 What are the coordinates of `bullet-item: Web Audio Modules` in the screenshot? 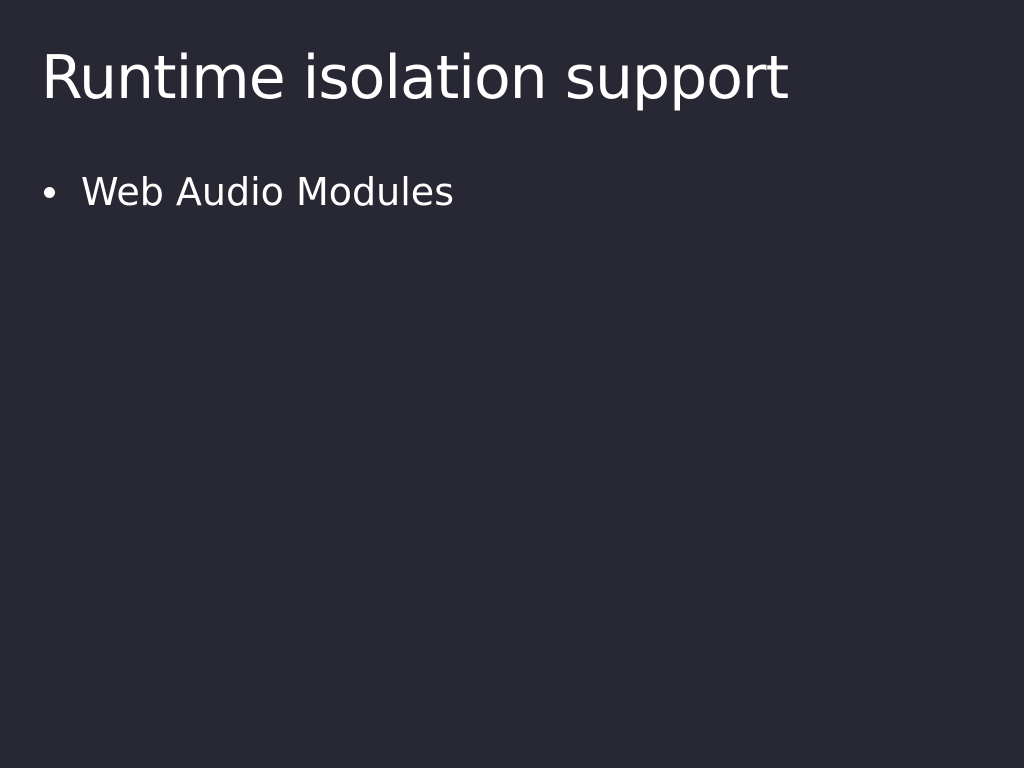 It's located at (249, 192).